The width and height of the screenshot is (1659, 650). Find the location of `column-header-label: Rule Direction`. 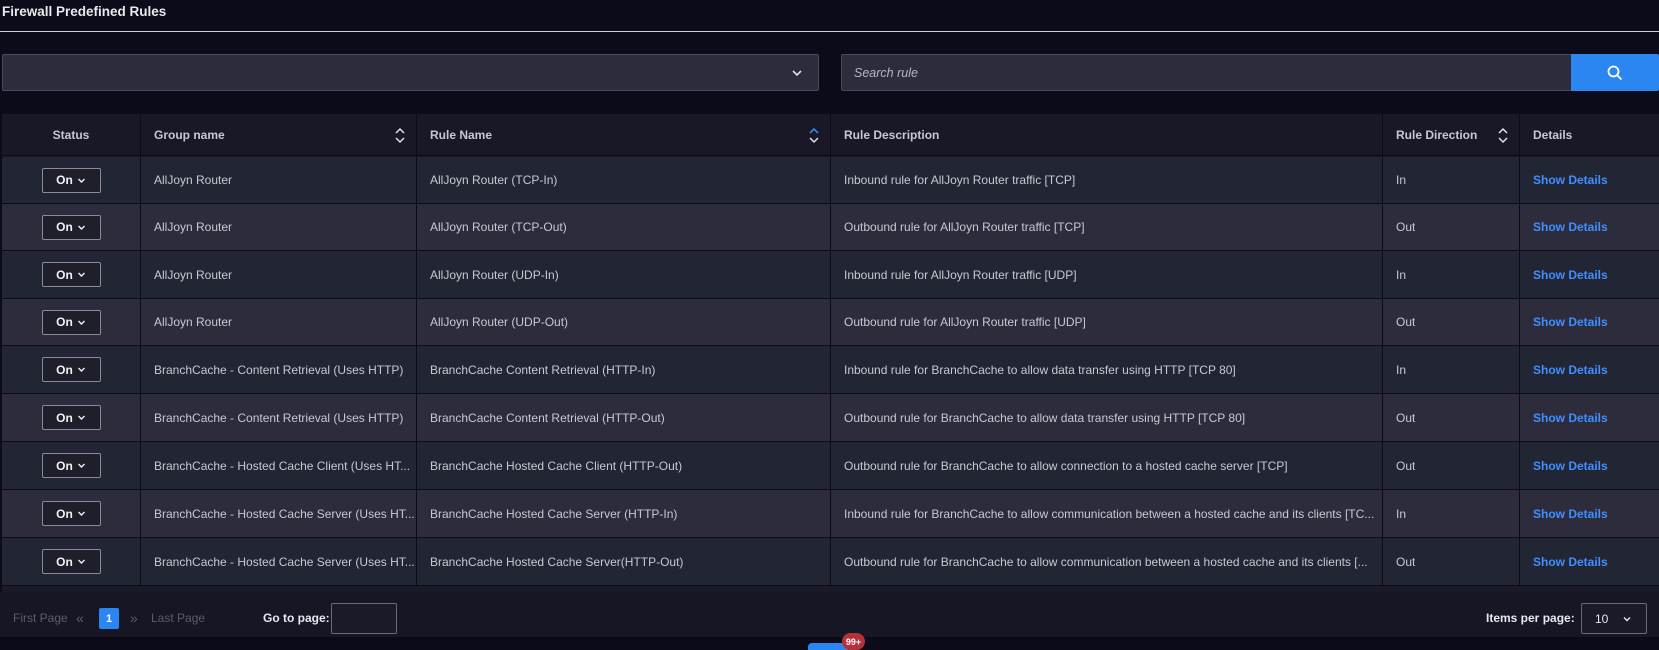

column-header-label: Rule Direction is located at coordinates (1437, 134).